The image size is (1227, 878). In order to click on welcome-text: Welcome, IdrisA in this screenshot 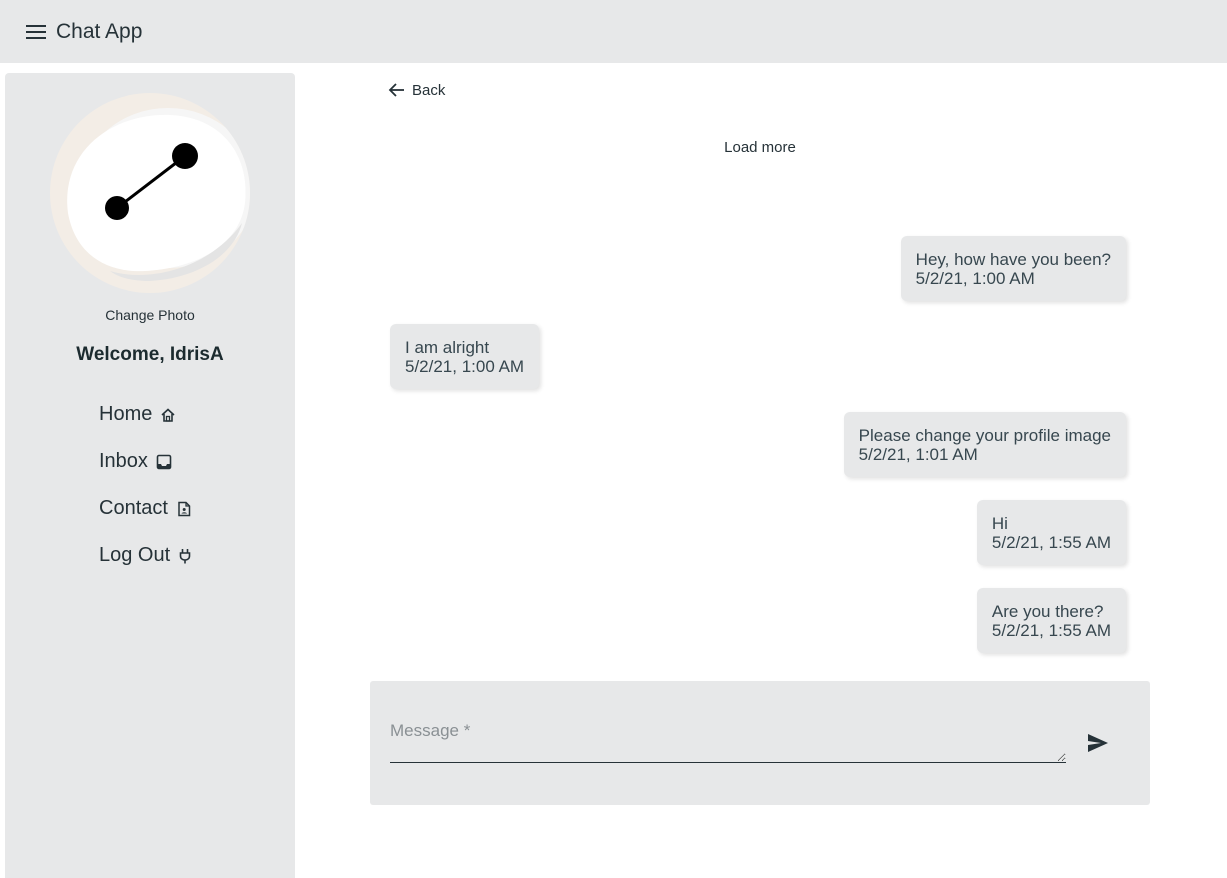, I will do `click(150, 354)`.